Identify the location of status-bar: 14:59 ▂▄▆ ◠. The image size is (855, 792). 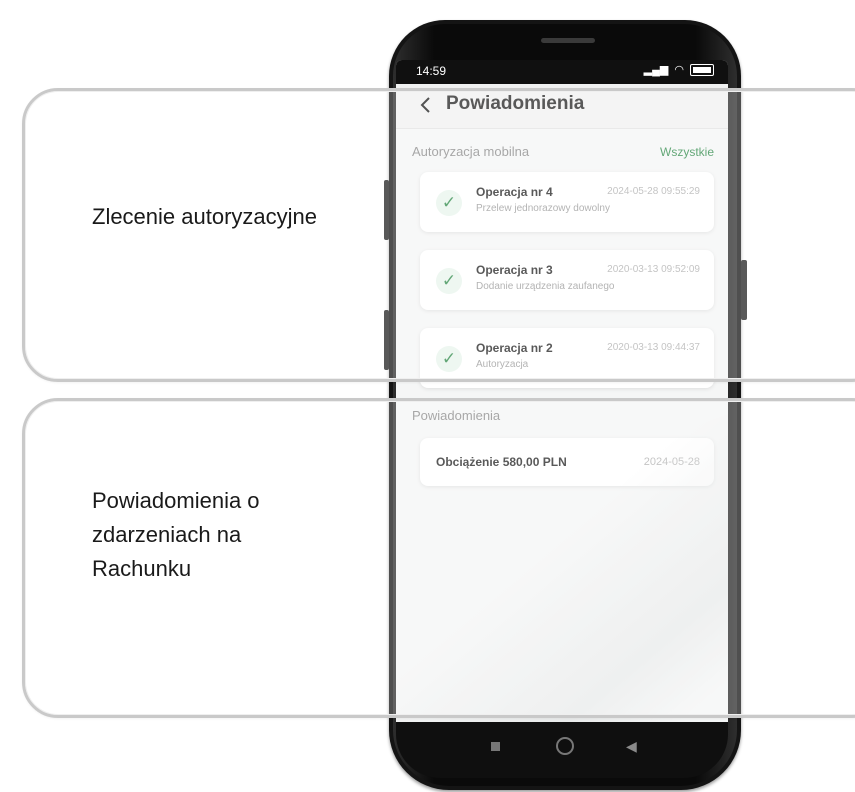
(562, 72).